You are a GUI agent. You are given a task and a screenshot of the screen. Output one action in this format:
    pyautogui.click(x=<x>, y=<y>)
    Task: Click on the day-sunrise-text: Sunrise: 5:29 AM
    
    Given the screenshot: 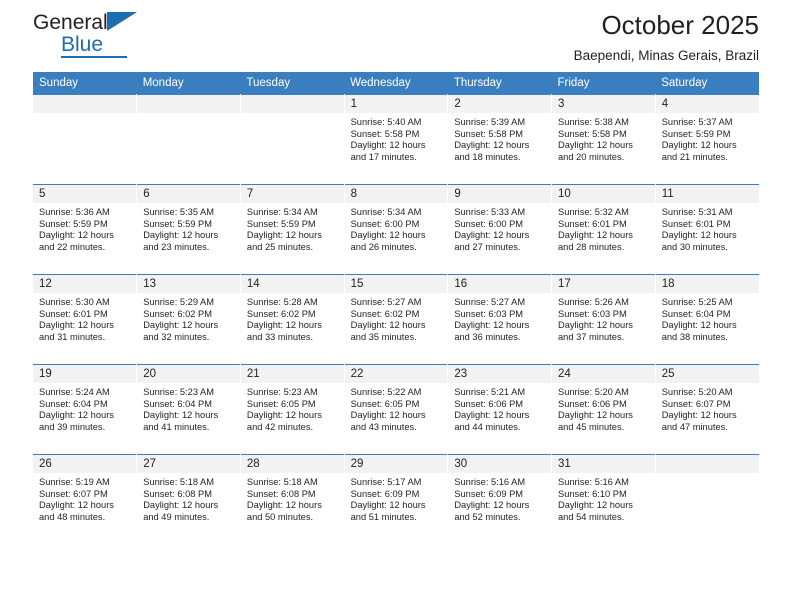 What is the action you would take?
    pyautogui.click(x=179, y=302)
    